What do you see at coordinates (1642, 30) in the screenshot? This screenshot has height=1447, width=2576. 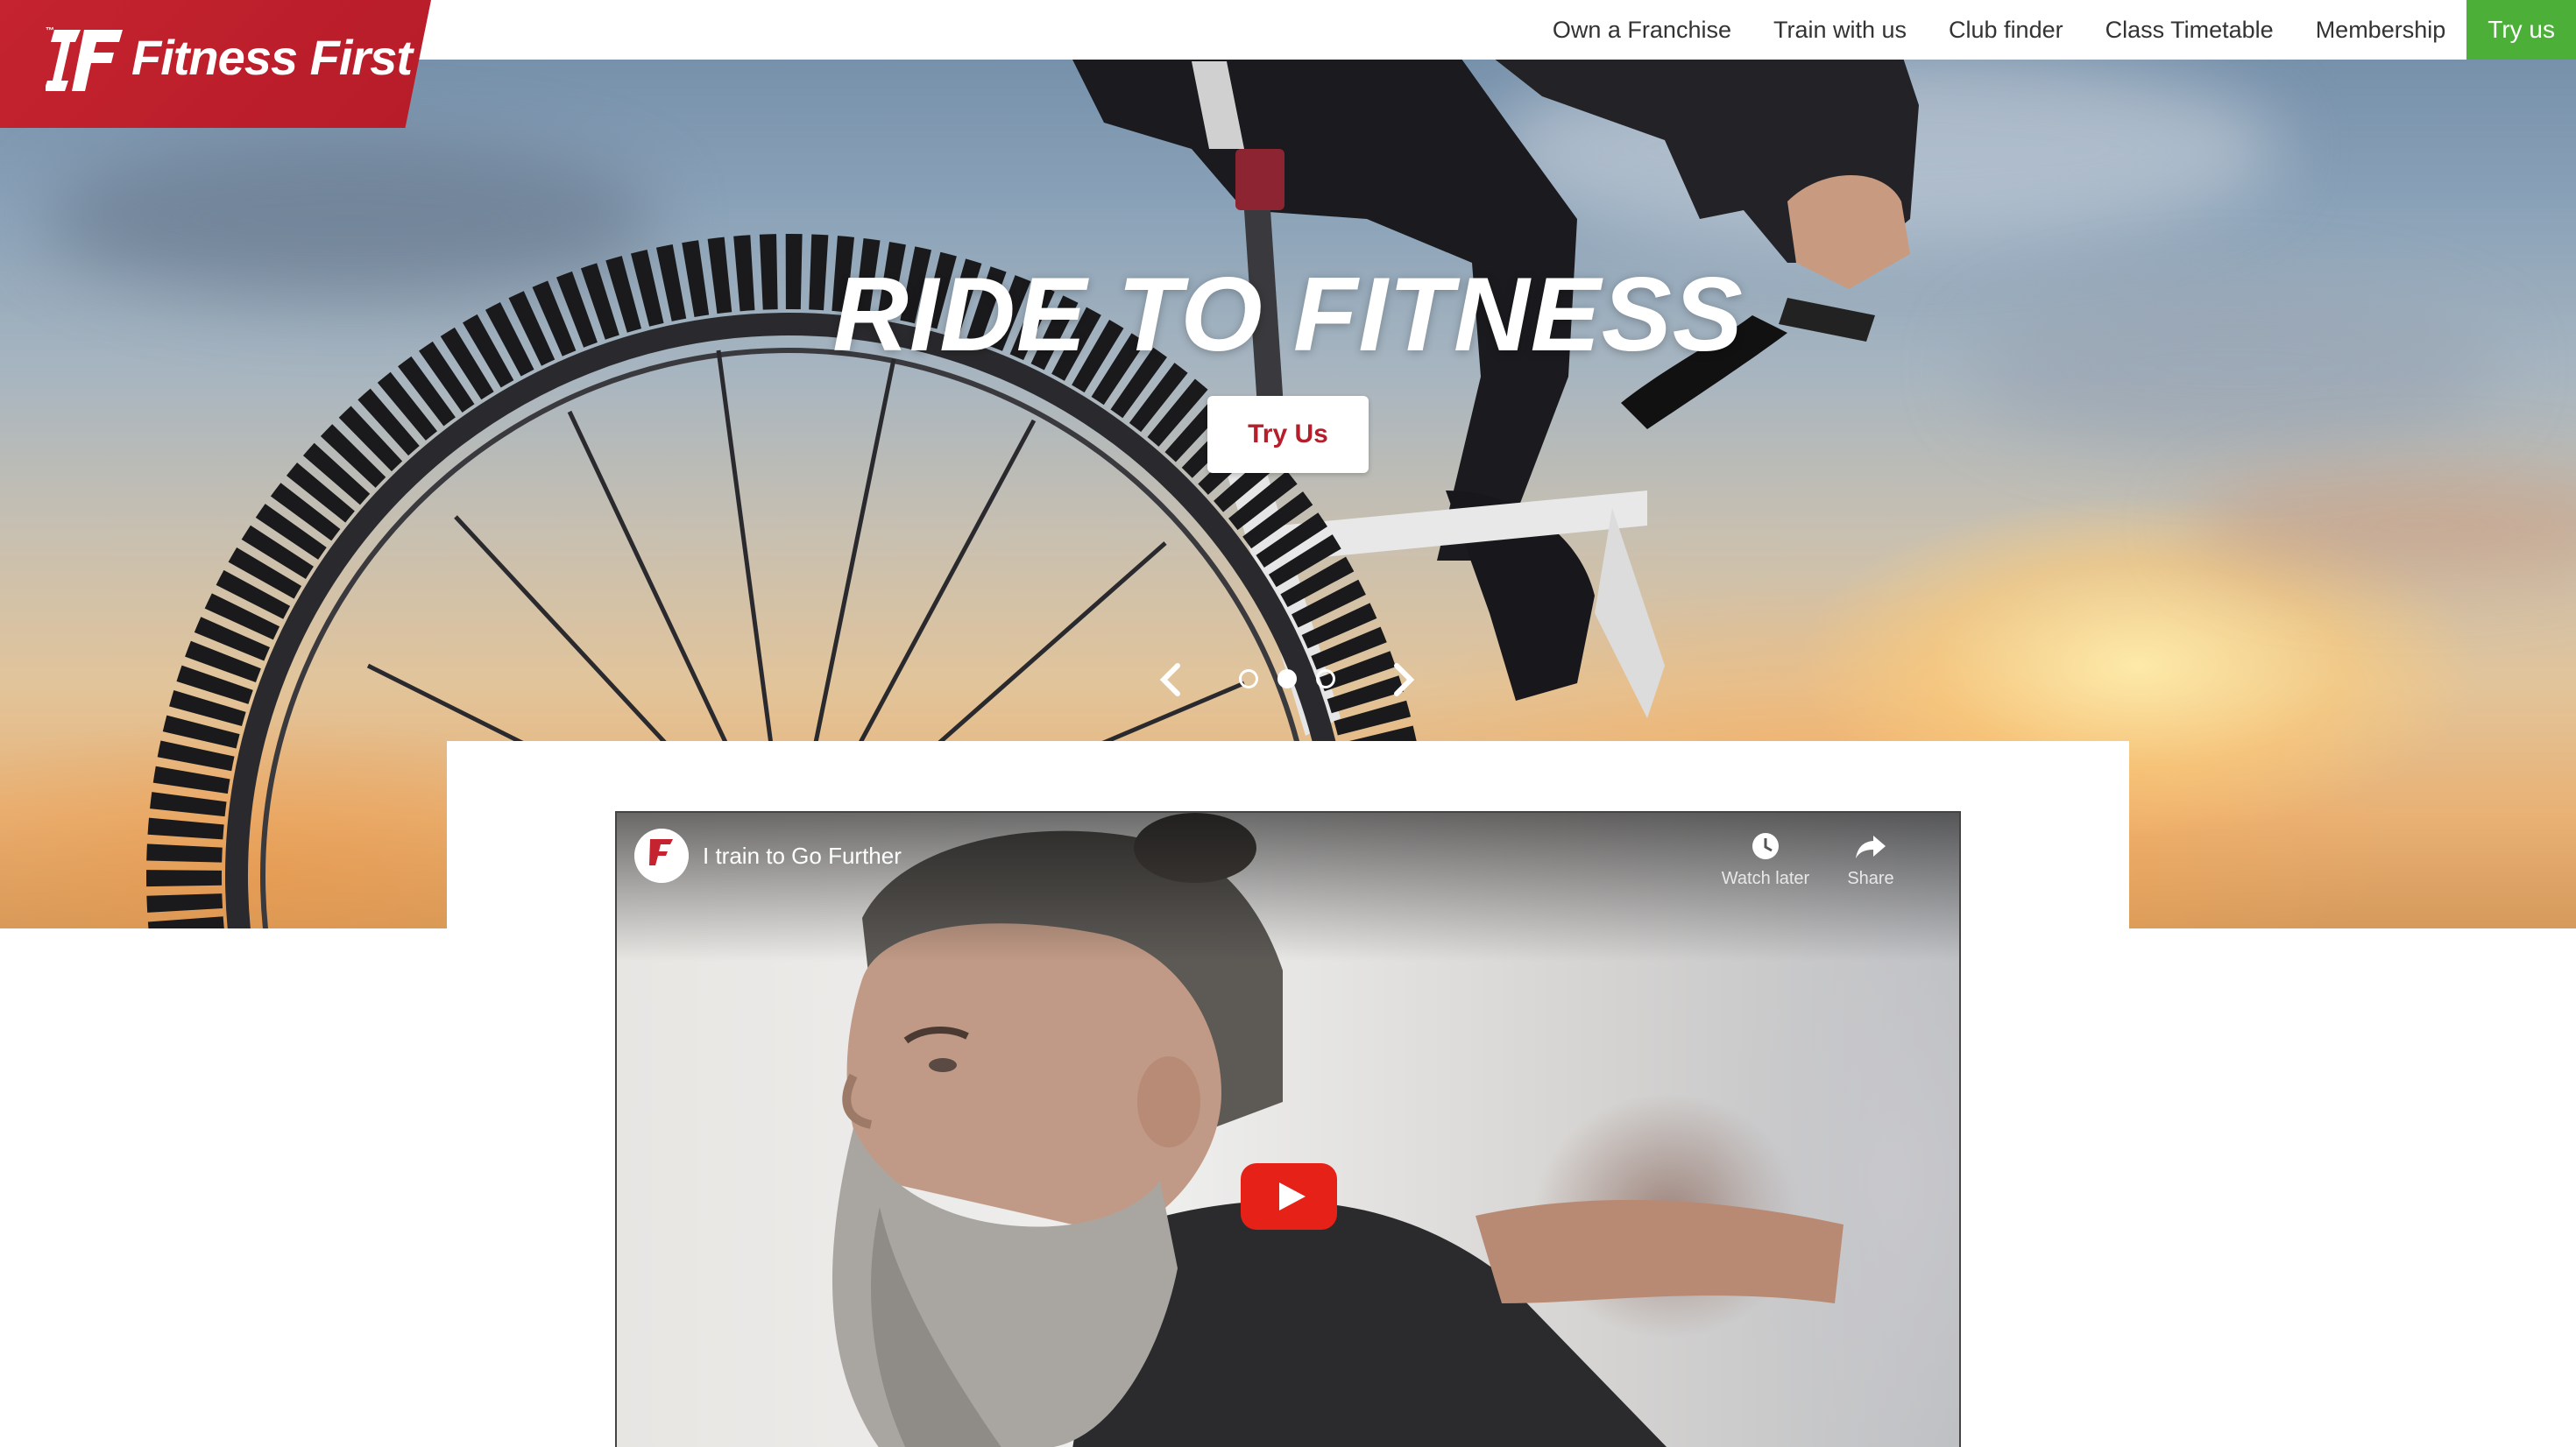 I see `nav-own-a-franchise: Own a Franchise` at bounding box center [1642, 30].